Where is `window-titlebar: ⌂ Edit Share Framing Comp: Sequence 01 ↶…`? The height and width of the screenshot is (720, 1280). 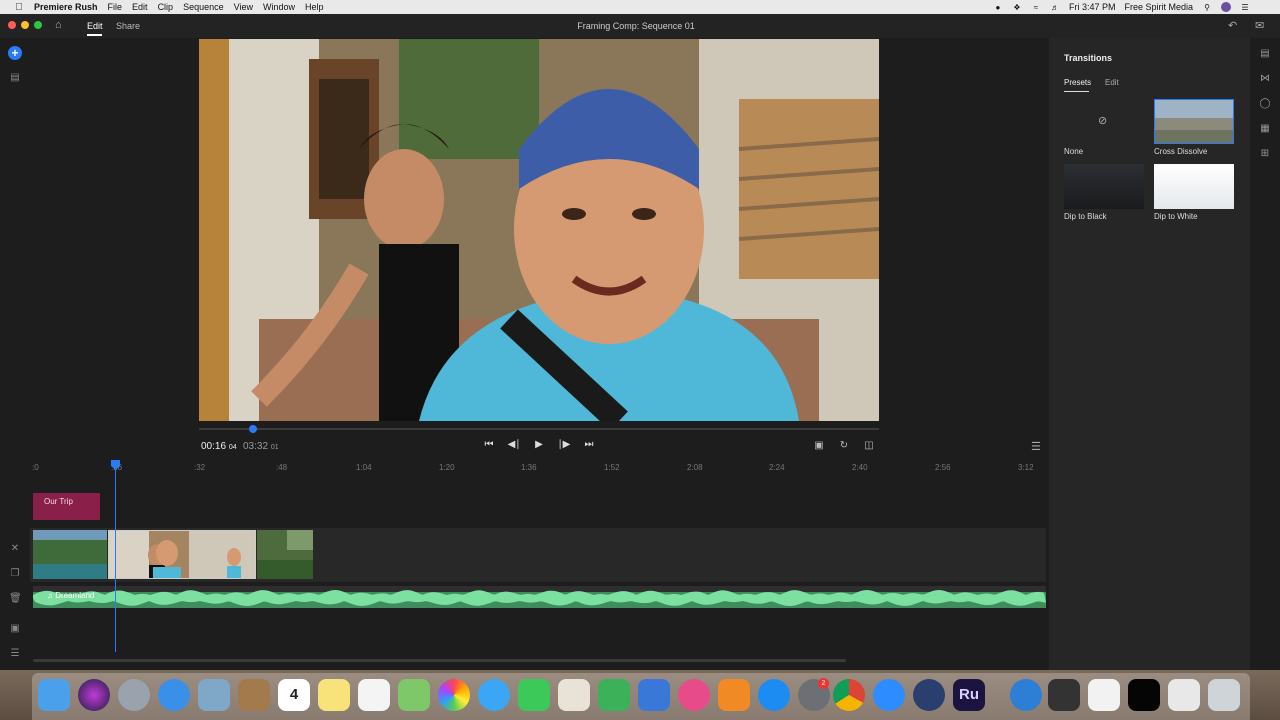 window-titlebar: ⌂ Edit Share Framing Comp: Sequence 01 ↶… is located at coordinates (640, 26).